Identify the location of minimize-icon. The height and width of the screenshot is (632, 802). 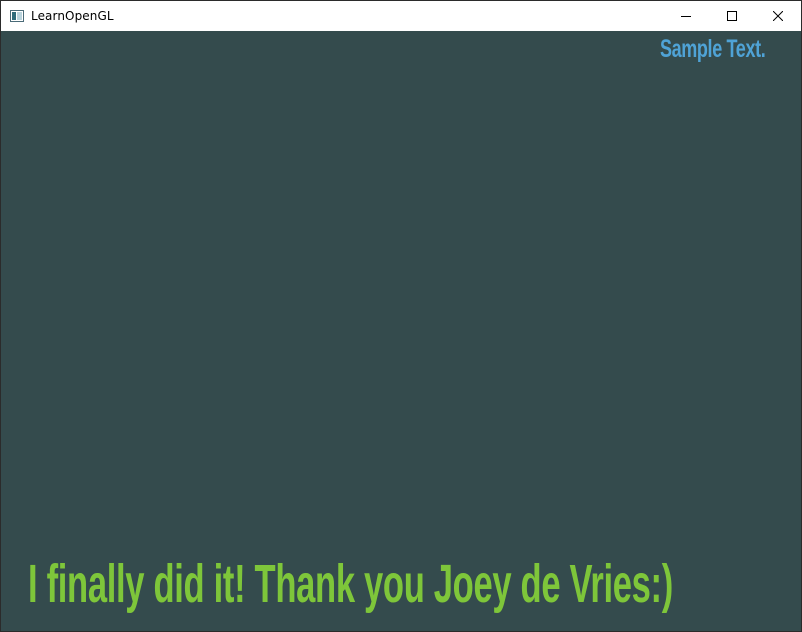
(686, 16).